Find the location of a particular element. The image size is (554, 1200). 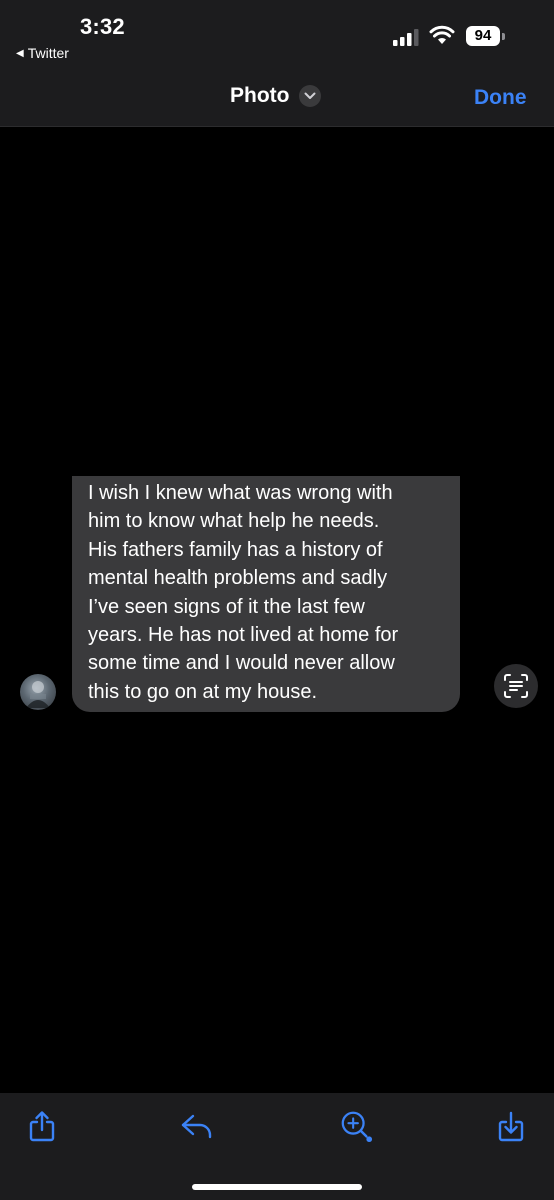

avatar is located at coordinates (38, 692).